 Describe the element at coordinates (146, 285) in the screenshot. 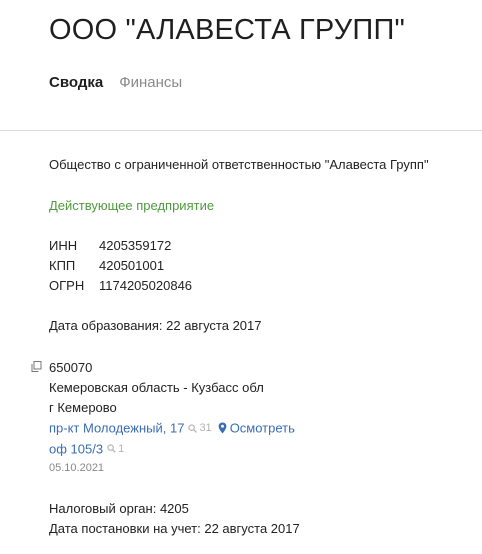

I see `code-value: 1174205020846` at that location.